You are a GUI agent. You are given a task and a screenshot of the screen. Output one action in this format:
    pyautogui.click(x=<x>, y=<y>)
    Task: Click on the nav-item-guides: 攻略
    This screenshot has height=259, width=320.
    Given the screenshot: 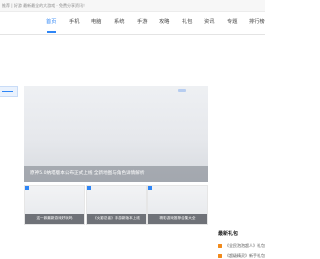 What is the action you would take?
    pyautogui.click(x=164, y=22)
    